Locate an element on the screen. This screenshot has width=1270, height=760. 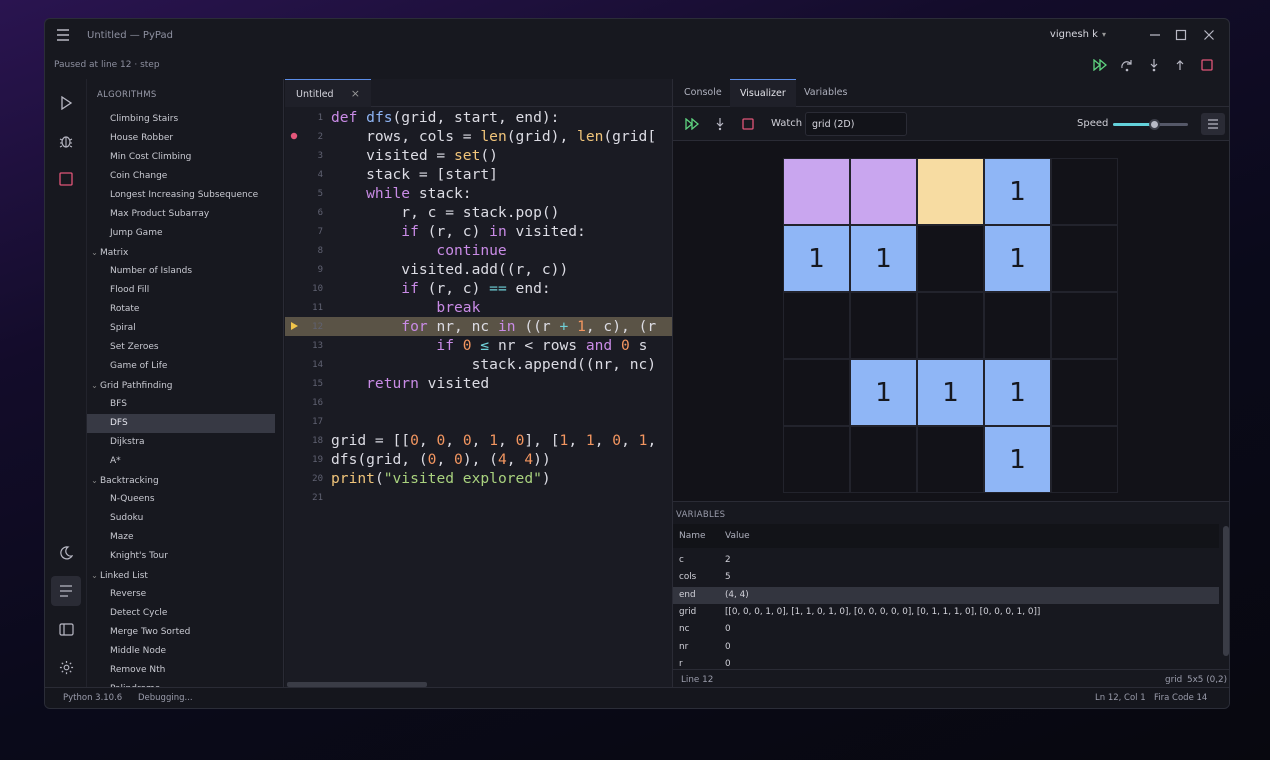
tree-item: Game of Life is located at coordinates (181, 366).